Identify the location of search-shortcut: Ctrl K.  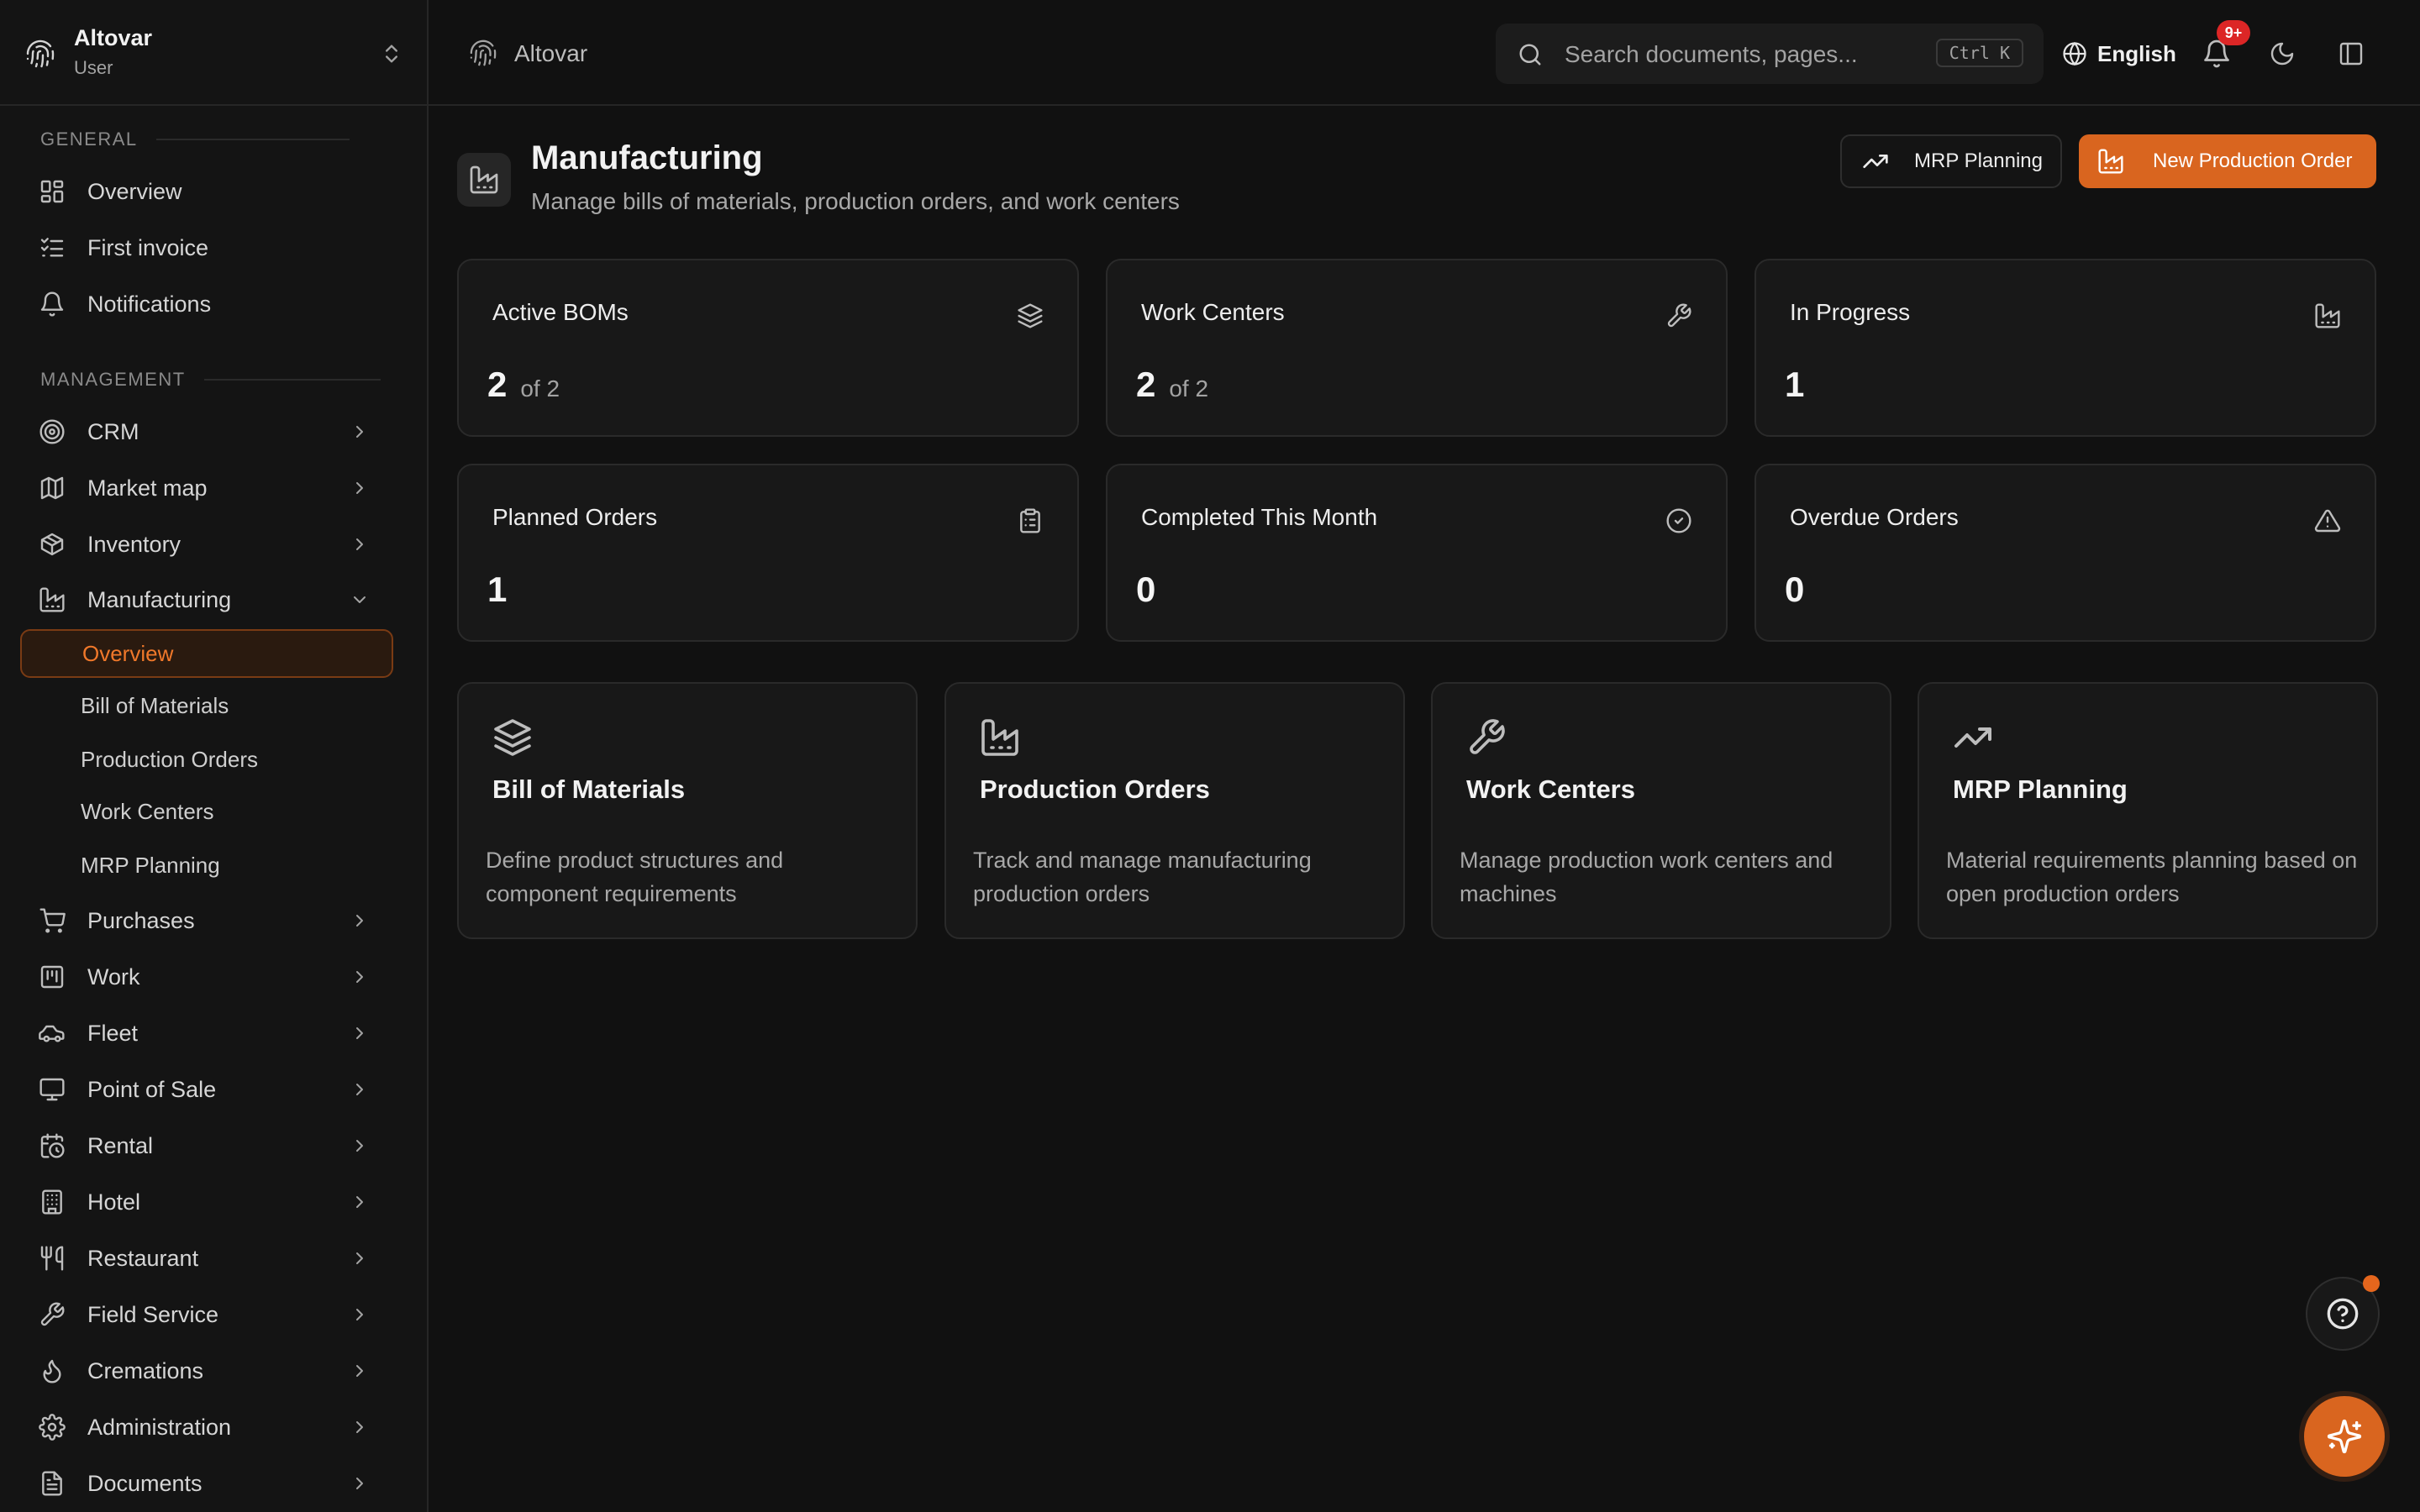
(1979, 53).